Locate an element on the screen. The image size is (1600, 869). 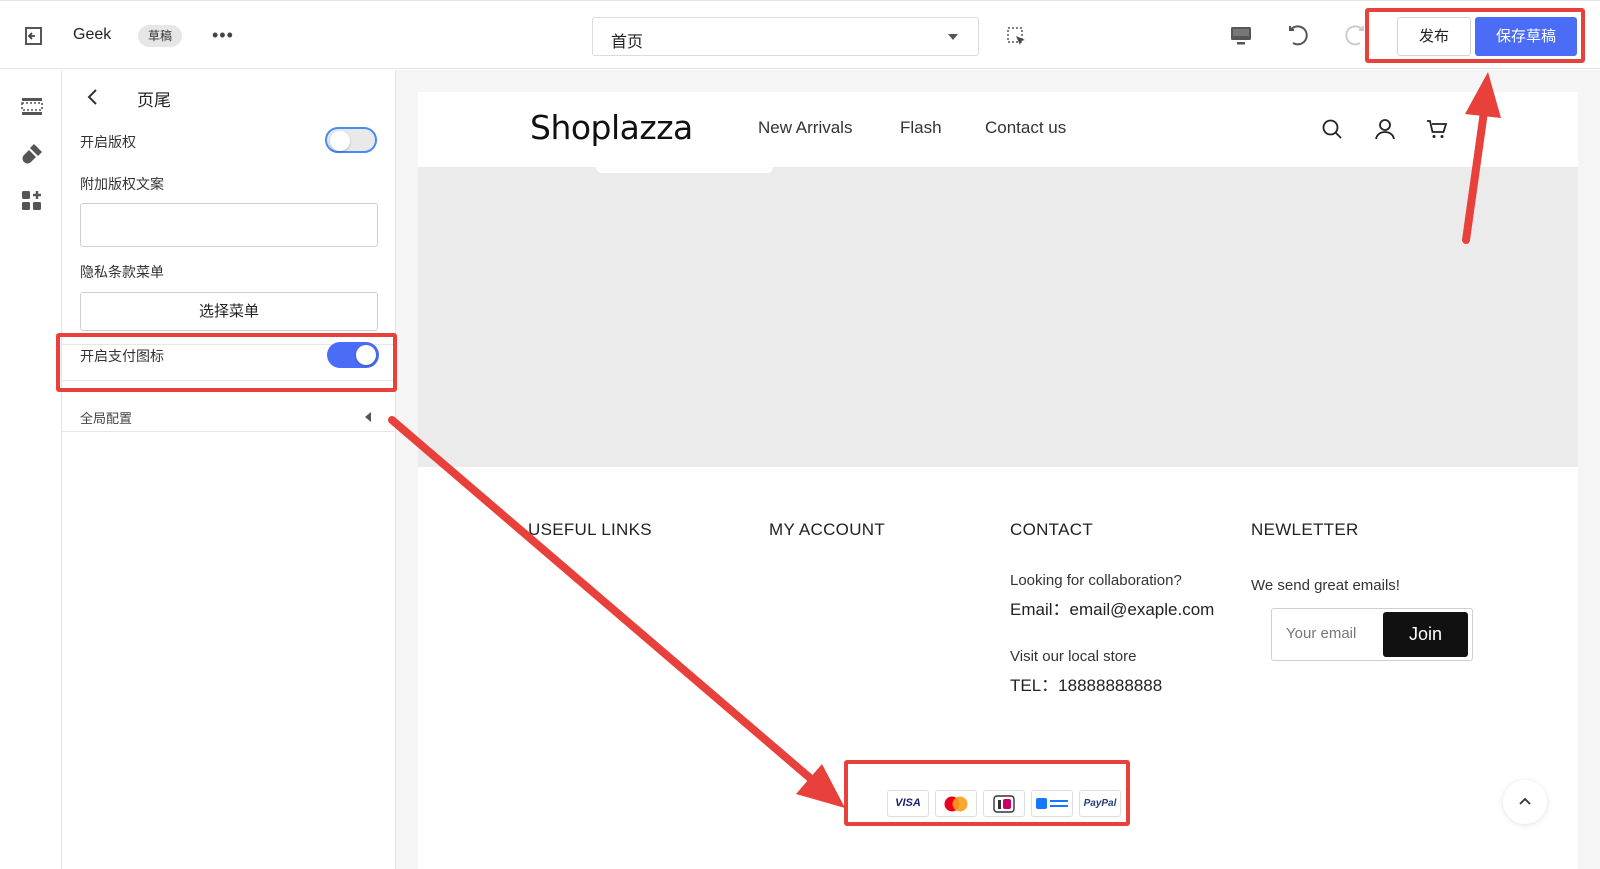
icon-rail is located at coordinates (31, 469).